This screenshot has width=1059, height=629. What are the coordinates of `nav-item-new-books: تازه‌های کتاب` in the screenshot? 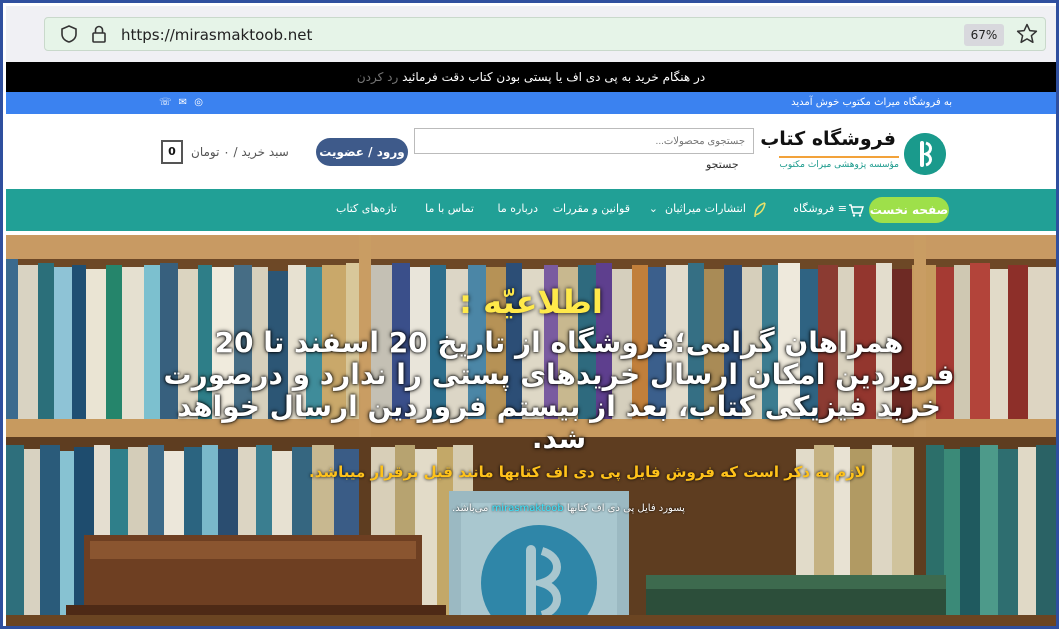 It's located at (366, 208).